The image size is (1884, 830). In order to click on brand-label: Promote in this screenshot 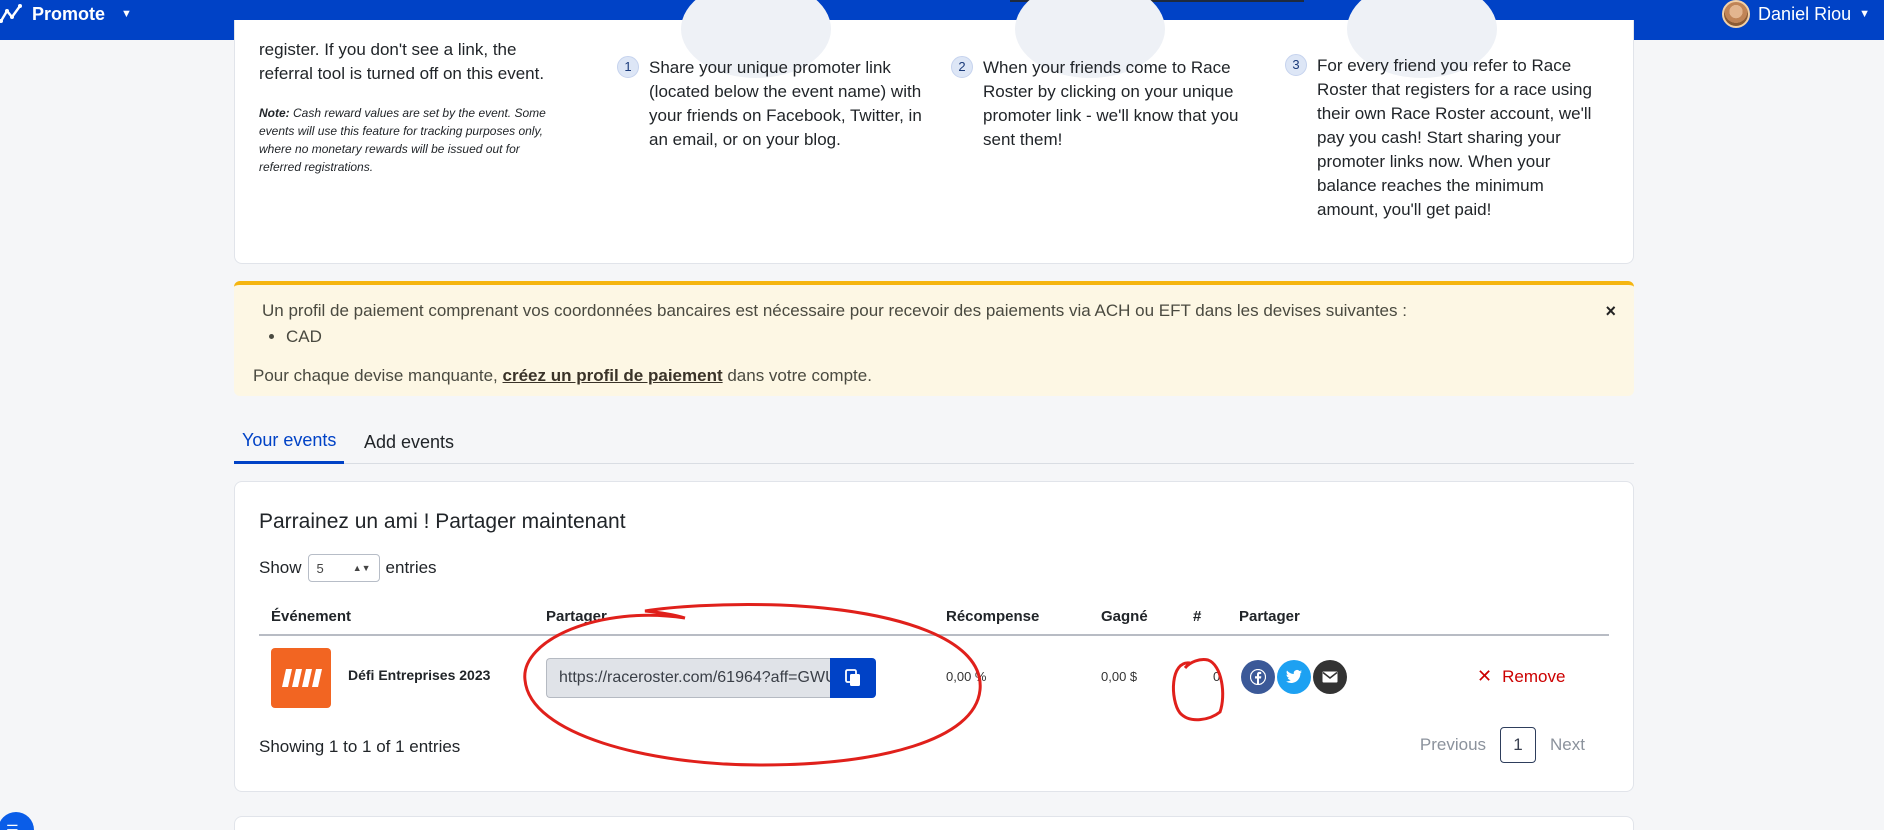, I will do `click(69, 13)`.